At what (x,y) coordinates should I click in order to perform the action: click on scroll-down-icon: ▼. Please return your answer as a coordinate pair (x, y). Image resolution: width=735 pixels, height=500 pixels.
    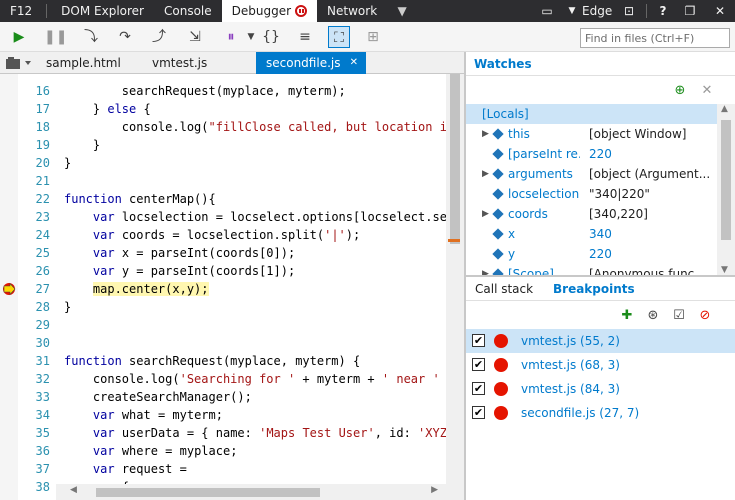
    Looking at the image, I should click on (724, 270).